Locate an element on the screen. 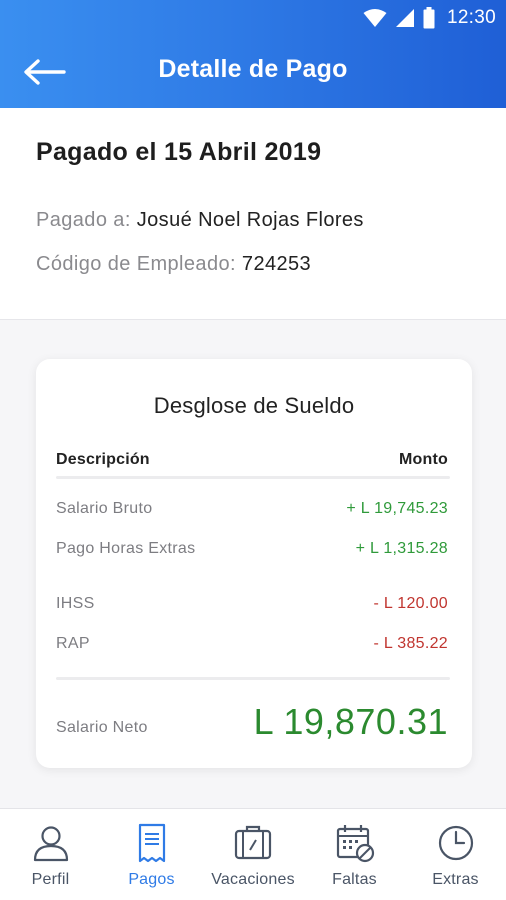 Image resolution: width=506 pixels, height=900 pixels. column-header-description: Descripción is located at coordinates (103, 459).